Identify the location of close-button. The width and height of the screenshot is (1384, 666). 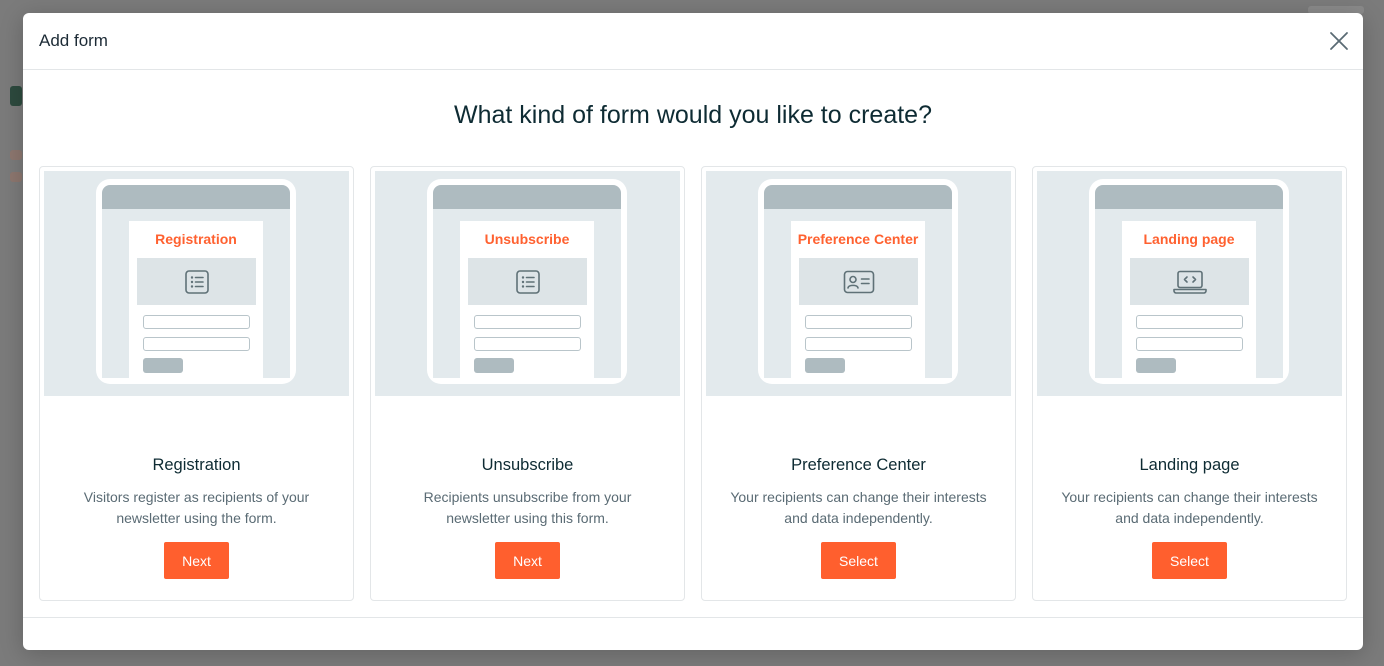
(1339, 41).